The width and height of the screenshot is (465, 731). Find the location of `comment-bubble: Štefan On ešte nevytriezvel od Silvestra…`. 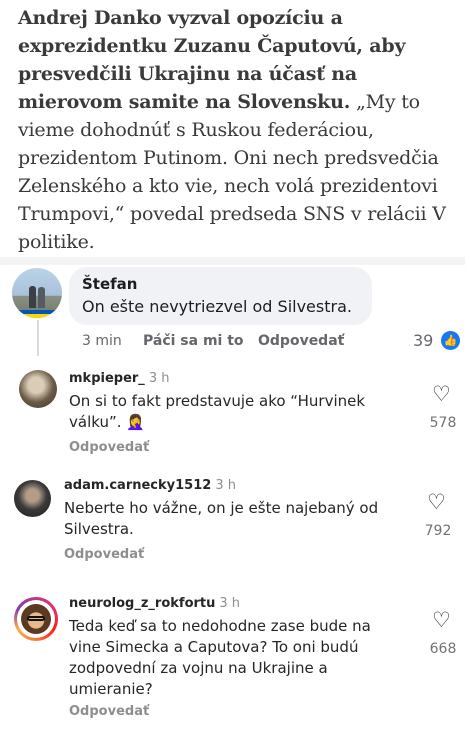

comment-bubble: Štefan On ešte nevytriezvel od Silvestra… is located at coordinates (220, 296).